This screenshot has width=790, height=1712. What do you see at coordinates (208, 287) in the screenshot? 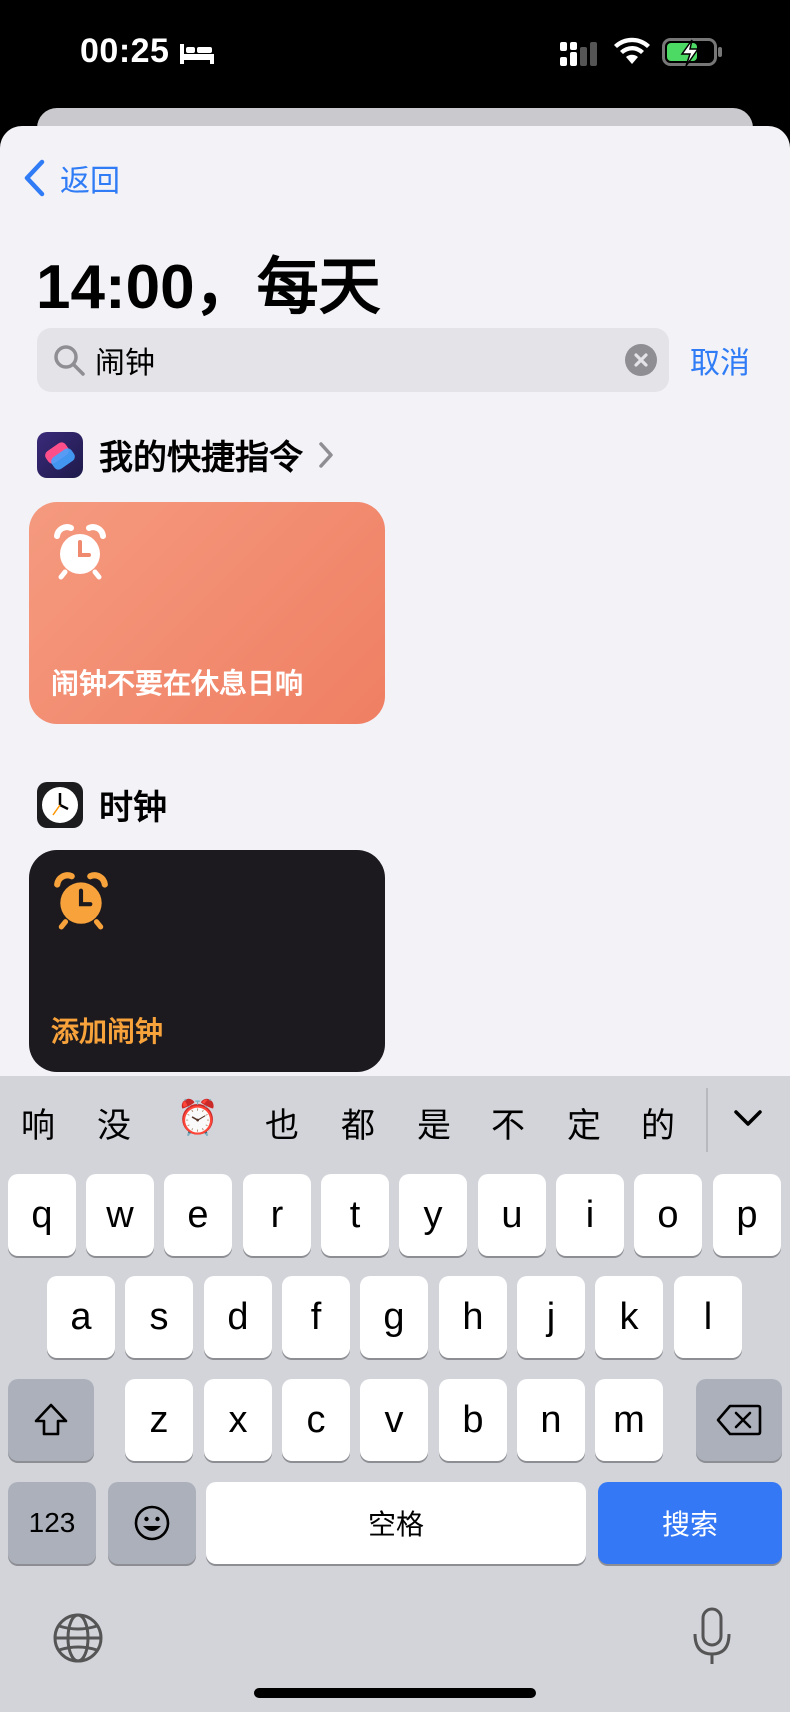
I see `page-title: 14:00，每天` at bounding box center [208, 287].